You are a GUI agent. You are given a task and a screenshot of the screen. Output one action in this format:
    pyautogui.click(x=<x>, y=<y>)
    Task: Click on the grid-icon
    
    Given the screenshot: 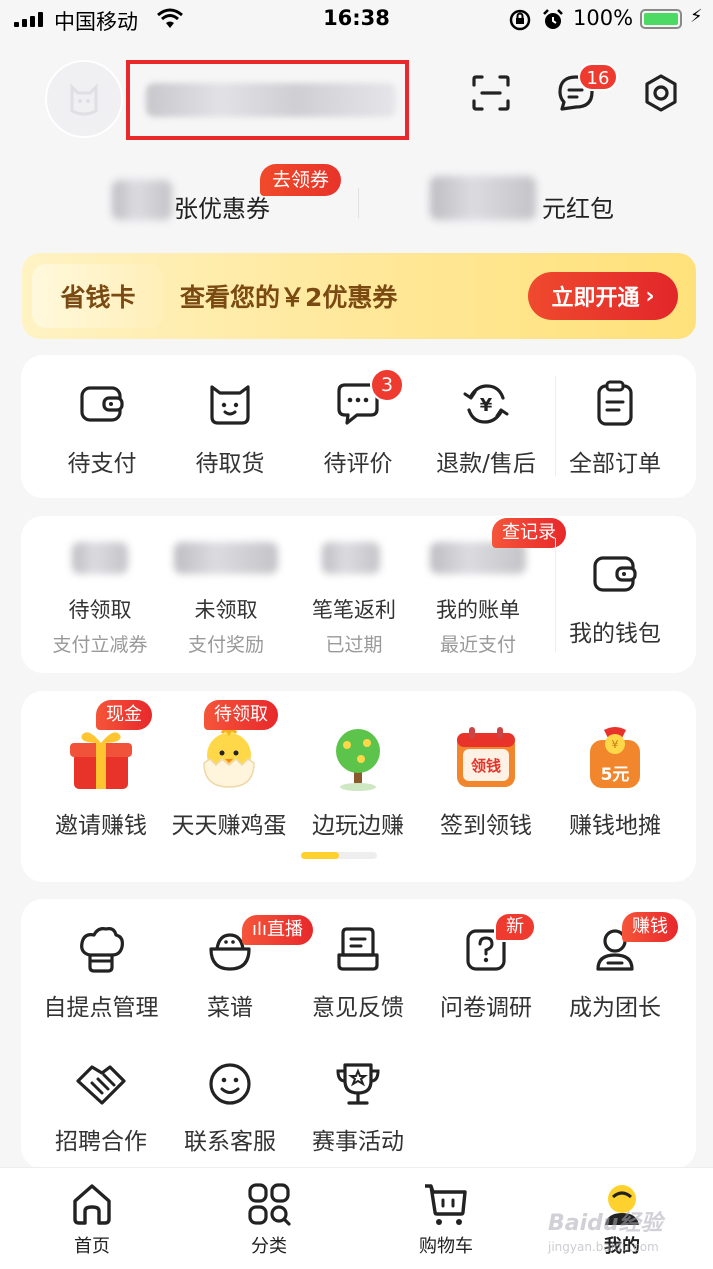 What is the action you would take?
    pyautogui.click(x=269, y=1204)
    